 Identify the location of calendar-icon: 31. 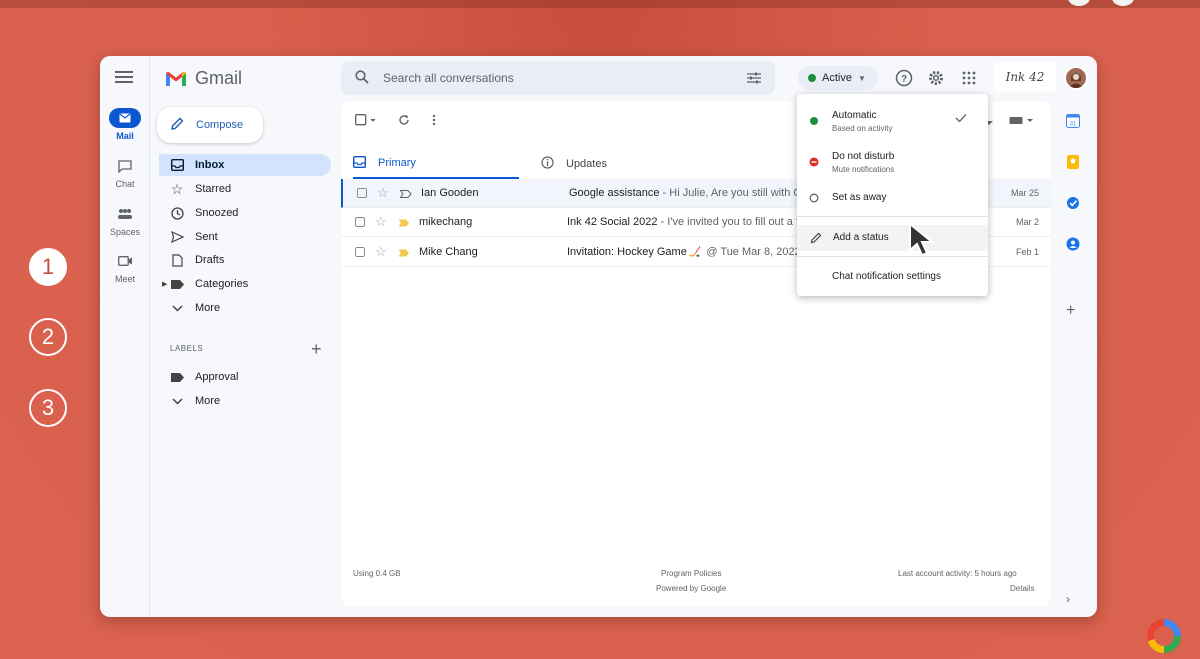
(1073, 121).